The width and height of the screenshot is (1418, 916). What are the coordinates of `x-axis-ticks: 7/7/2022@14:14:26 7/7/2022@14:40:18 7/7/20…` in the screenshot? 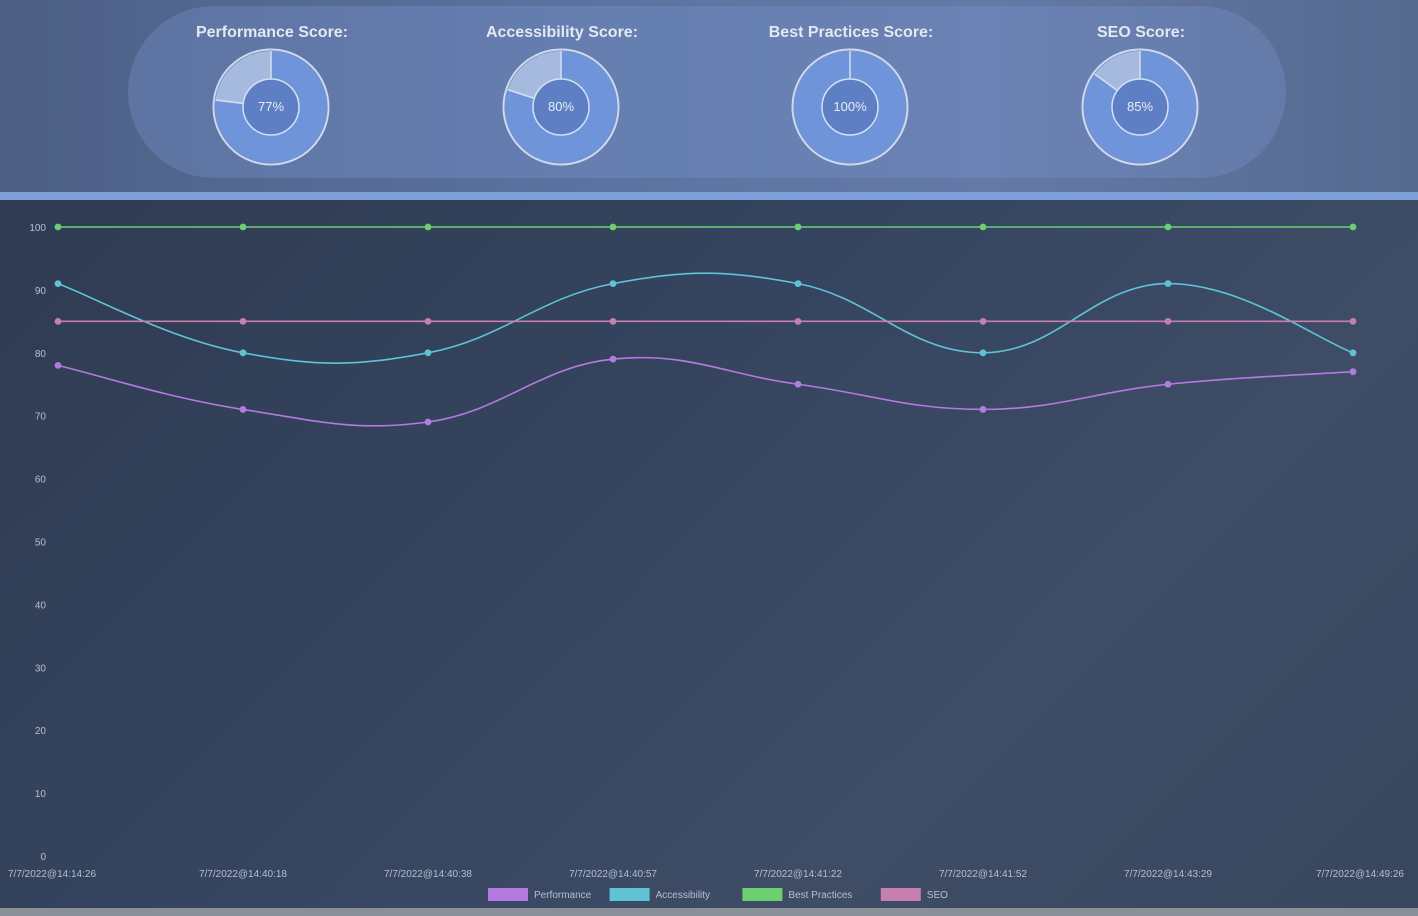 It's located at (706, 874).